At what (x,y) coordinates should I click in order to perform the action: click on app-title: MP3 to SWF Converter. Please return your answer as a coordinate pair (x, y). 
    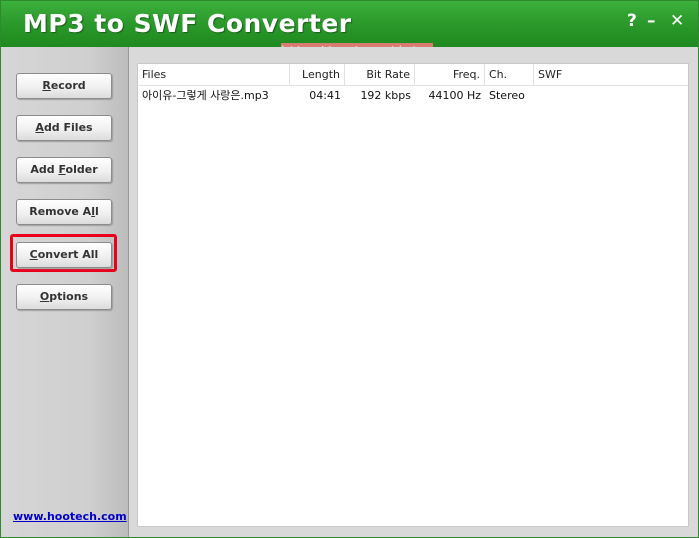
    Looking at the image, I should click on (187, 23).